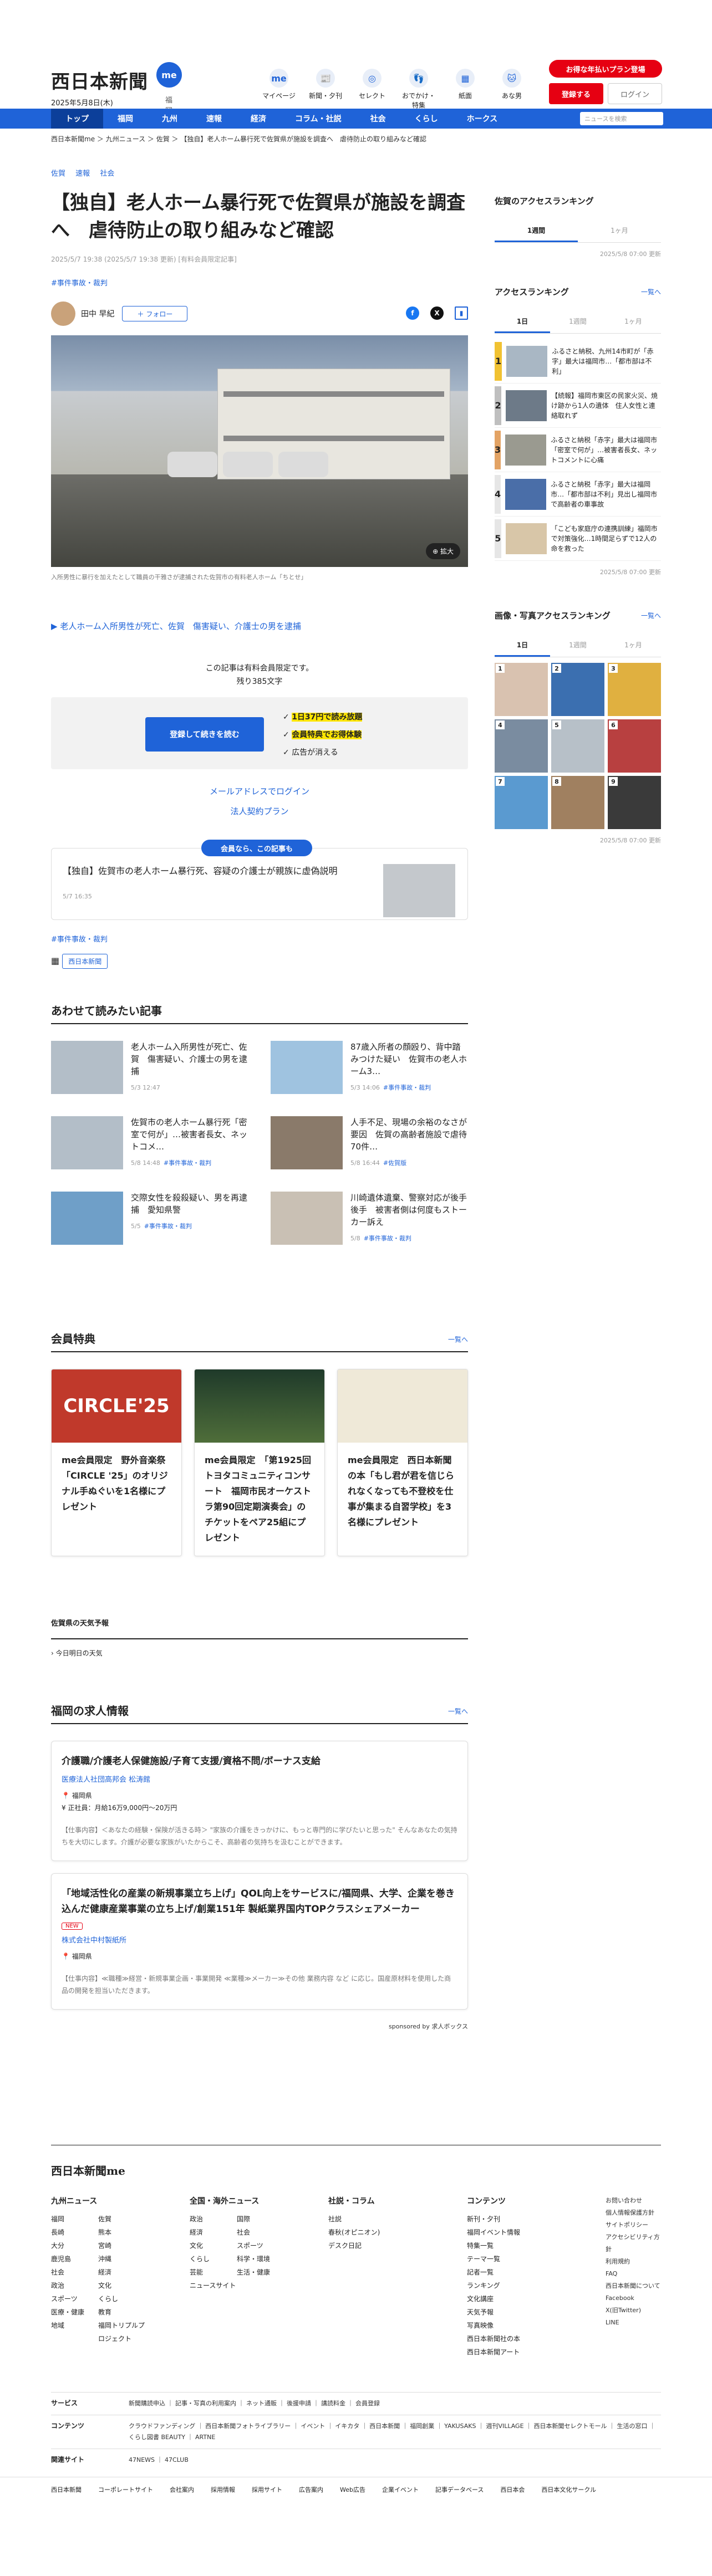  What do you see at coordinates (121, 2232) in the screenshot?
I see `footer-link: 熊本` at bounding box center [121, 2232].